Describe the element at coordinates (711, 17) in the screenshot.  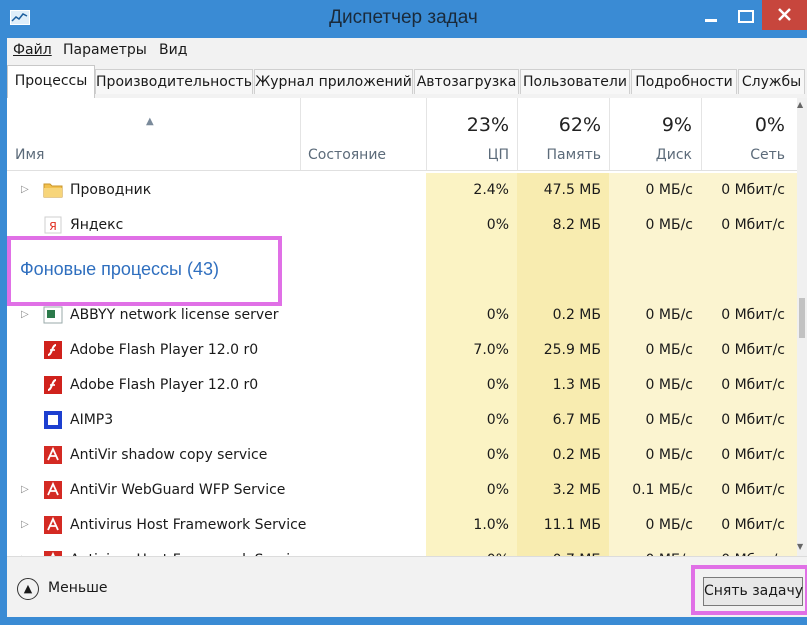
I see `minimize-button` at that location.